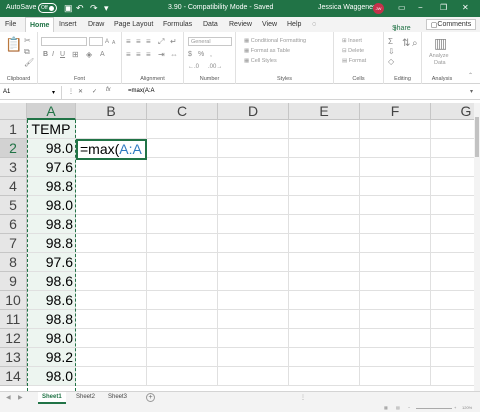  I want to click on cell-a14: 98.0, so click(51, 376).